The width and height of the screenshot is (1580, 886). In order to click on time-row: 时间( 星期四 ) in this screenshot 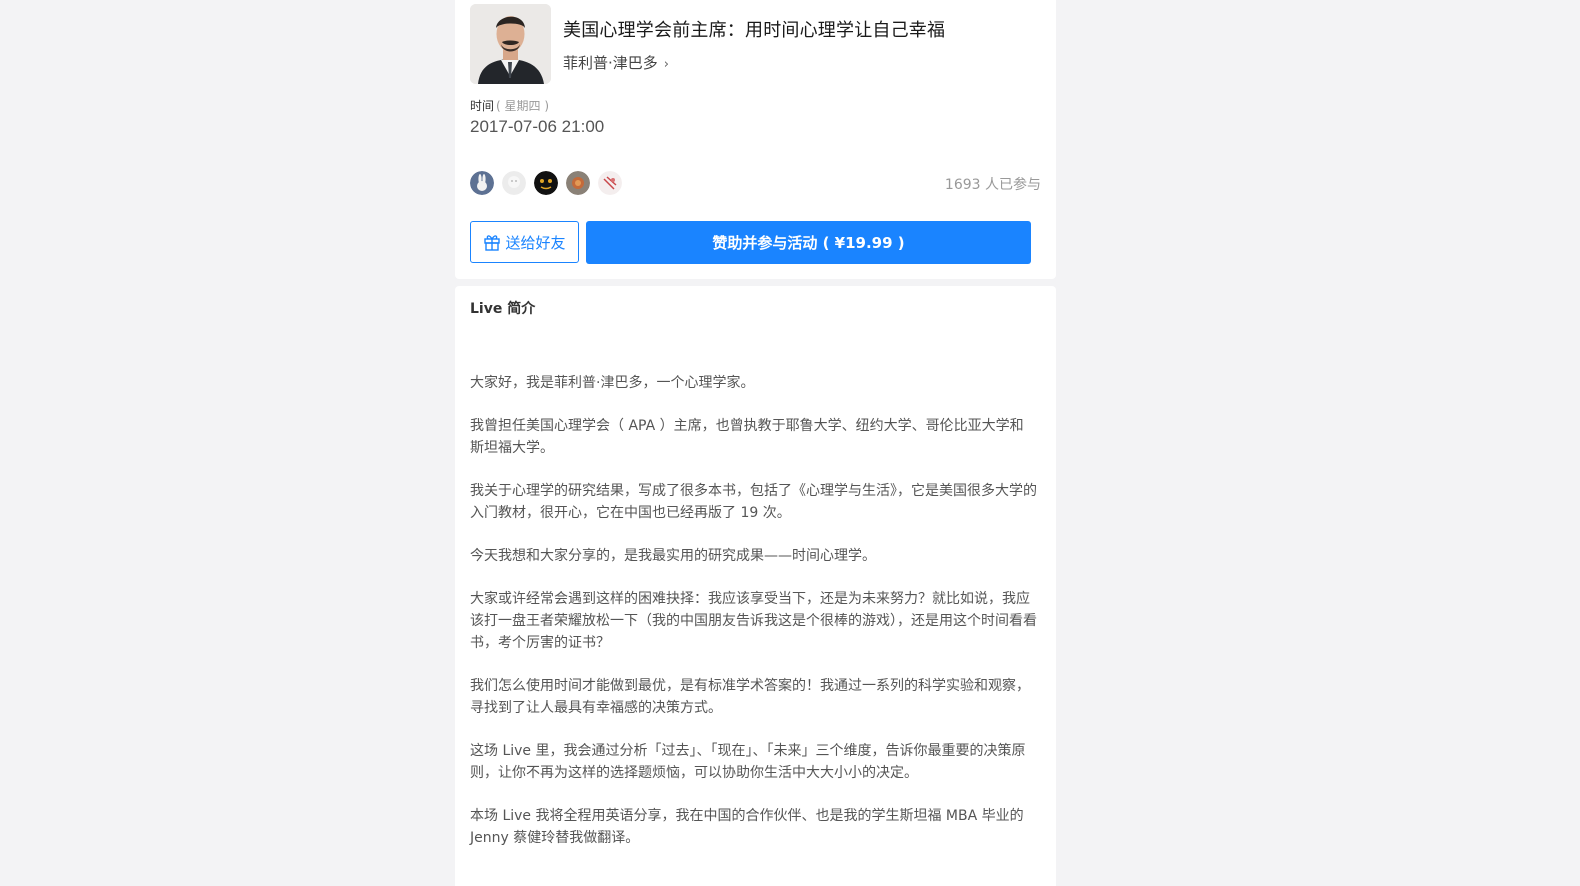, I will do `click(509, 105)`.